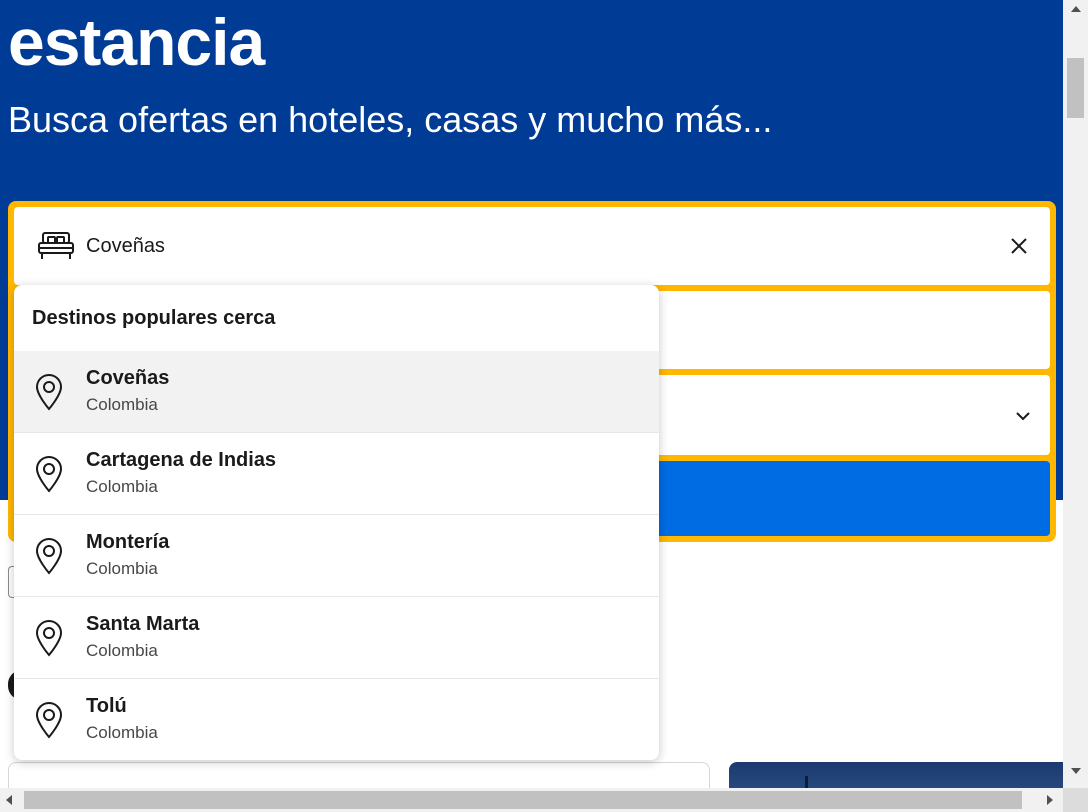 The width and height of the screenshot is (1088, 812). Describe the element at coordinates (1076, 771) in the screenshot. I see `scroll-down-arrow-icon` at that location.